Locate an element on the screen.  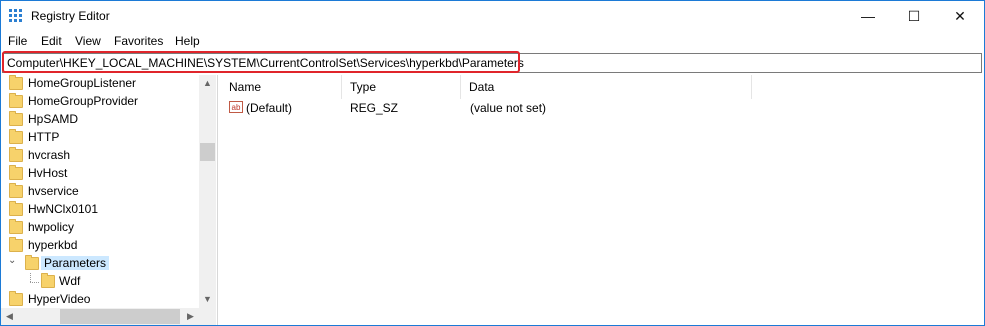
column-header-label: Data is located at coordinates (482, 87).